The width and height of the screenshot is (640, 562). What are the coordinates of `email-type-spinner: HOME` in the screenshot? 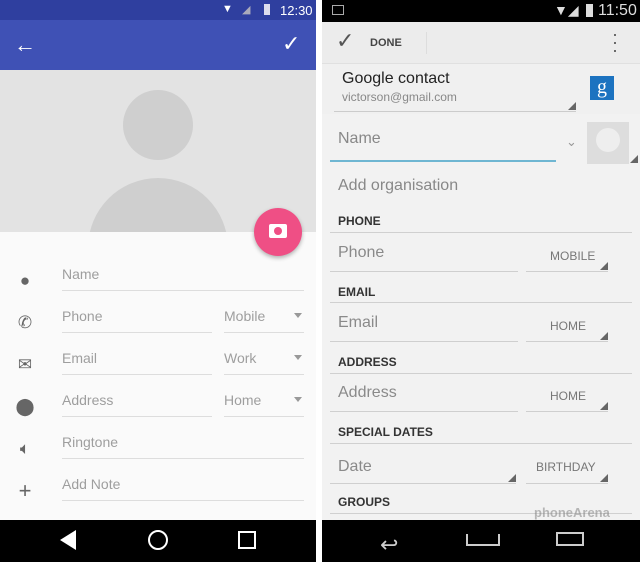 It's located at (567, 330).